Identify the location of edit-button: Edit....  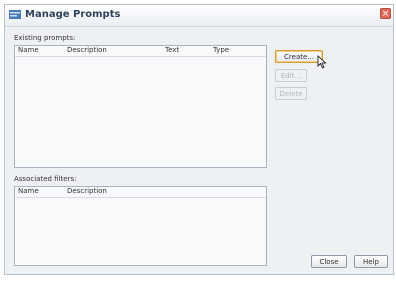
(291, 75).